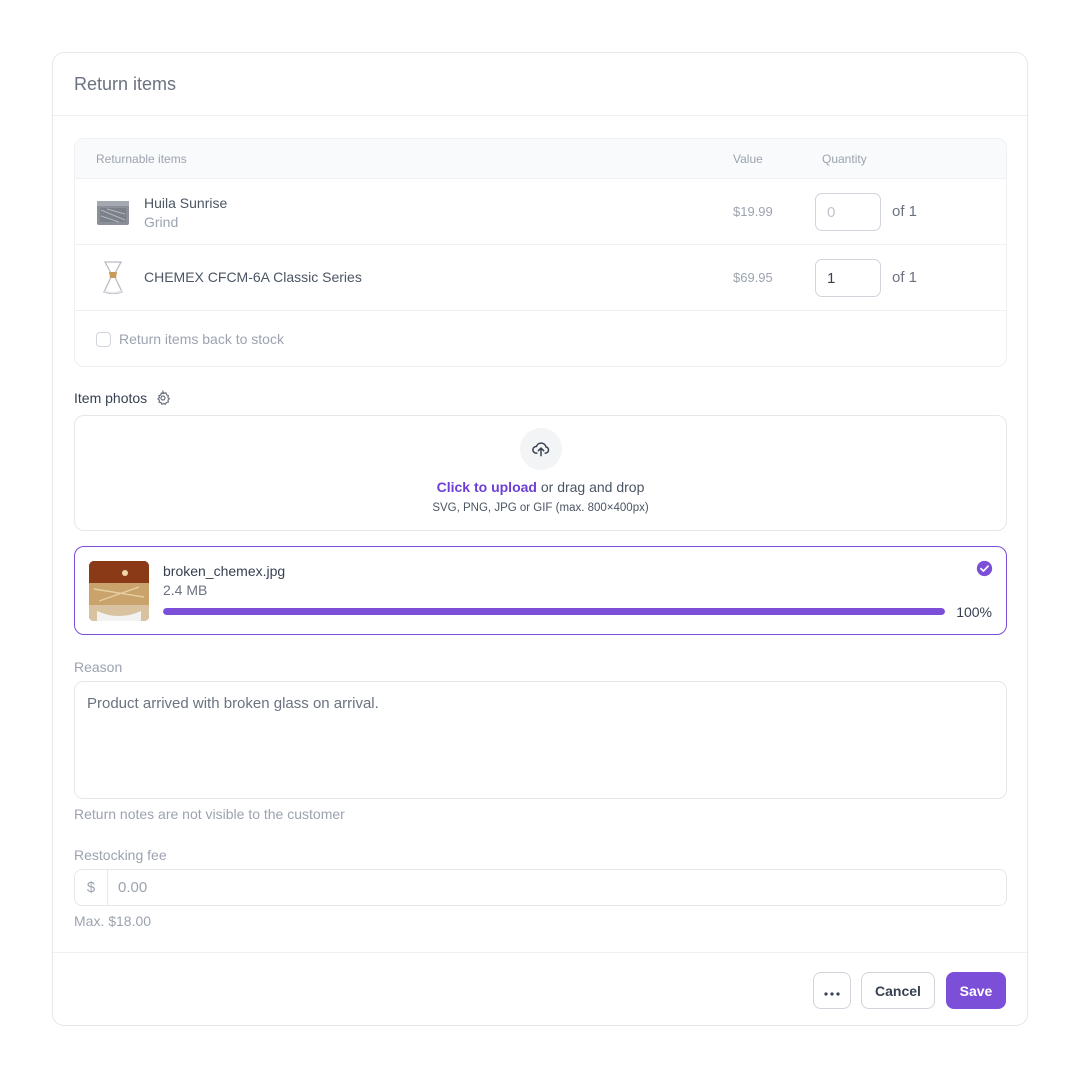 This screenshot has width=1080, height=1081. I want to click on file-name: broken_chemex.jpg, so click(224, 571).